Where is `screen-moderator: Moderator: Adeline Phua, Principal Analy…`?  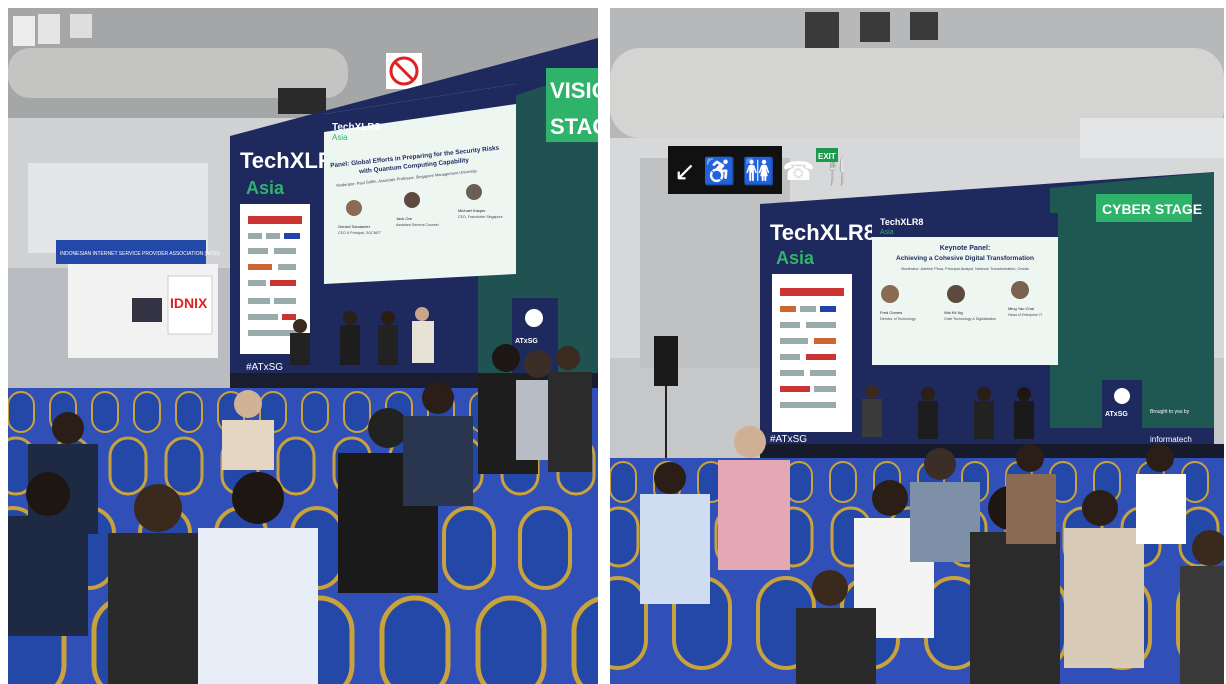
screen-moderator: Moderator: Adeline Phua, Principal Analy… is located at coordinates (965, 269).